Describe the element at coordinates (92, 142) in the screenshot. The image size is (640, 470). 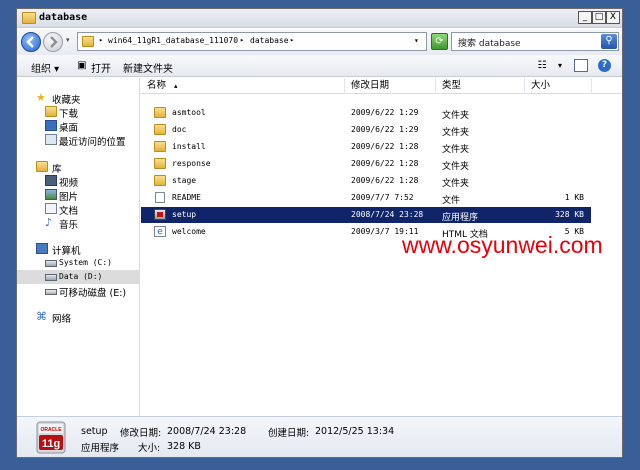
I see `nav-recent-label: 最近访问的位置` at that location.